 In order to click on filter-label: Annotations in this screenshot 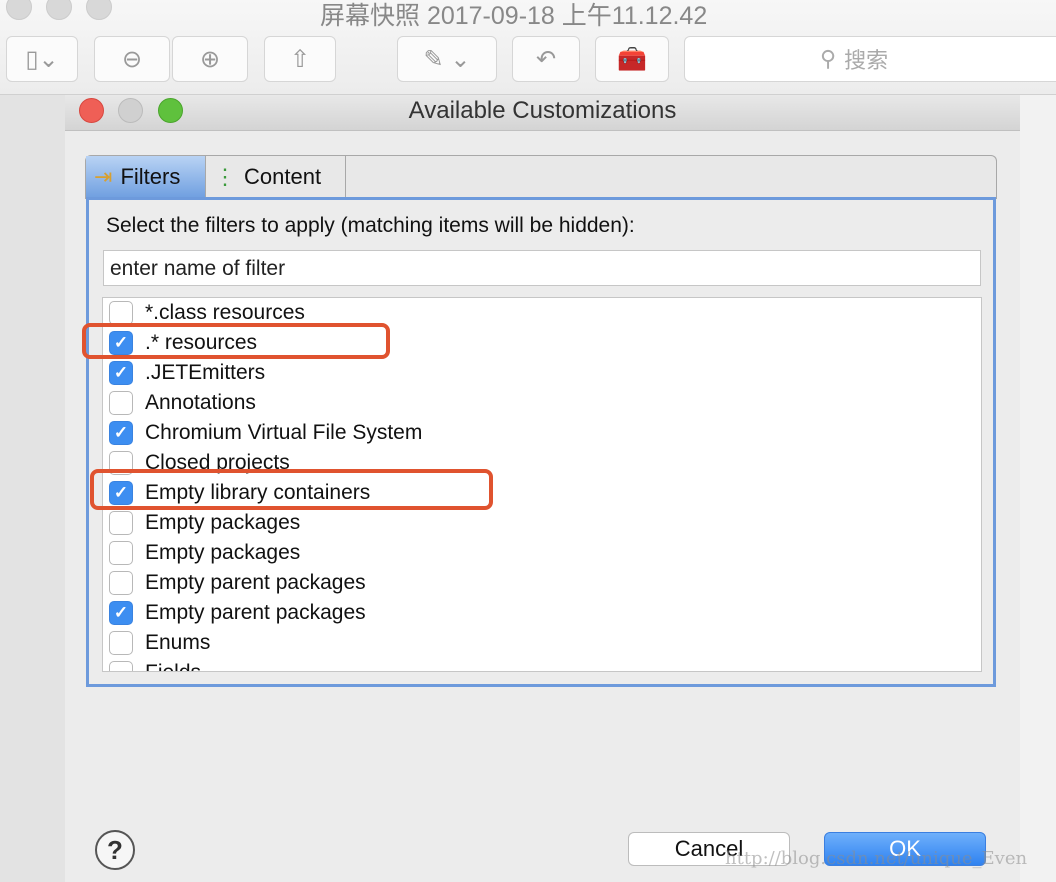, I will do `click(200, 402)`.